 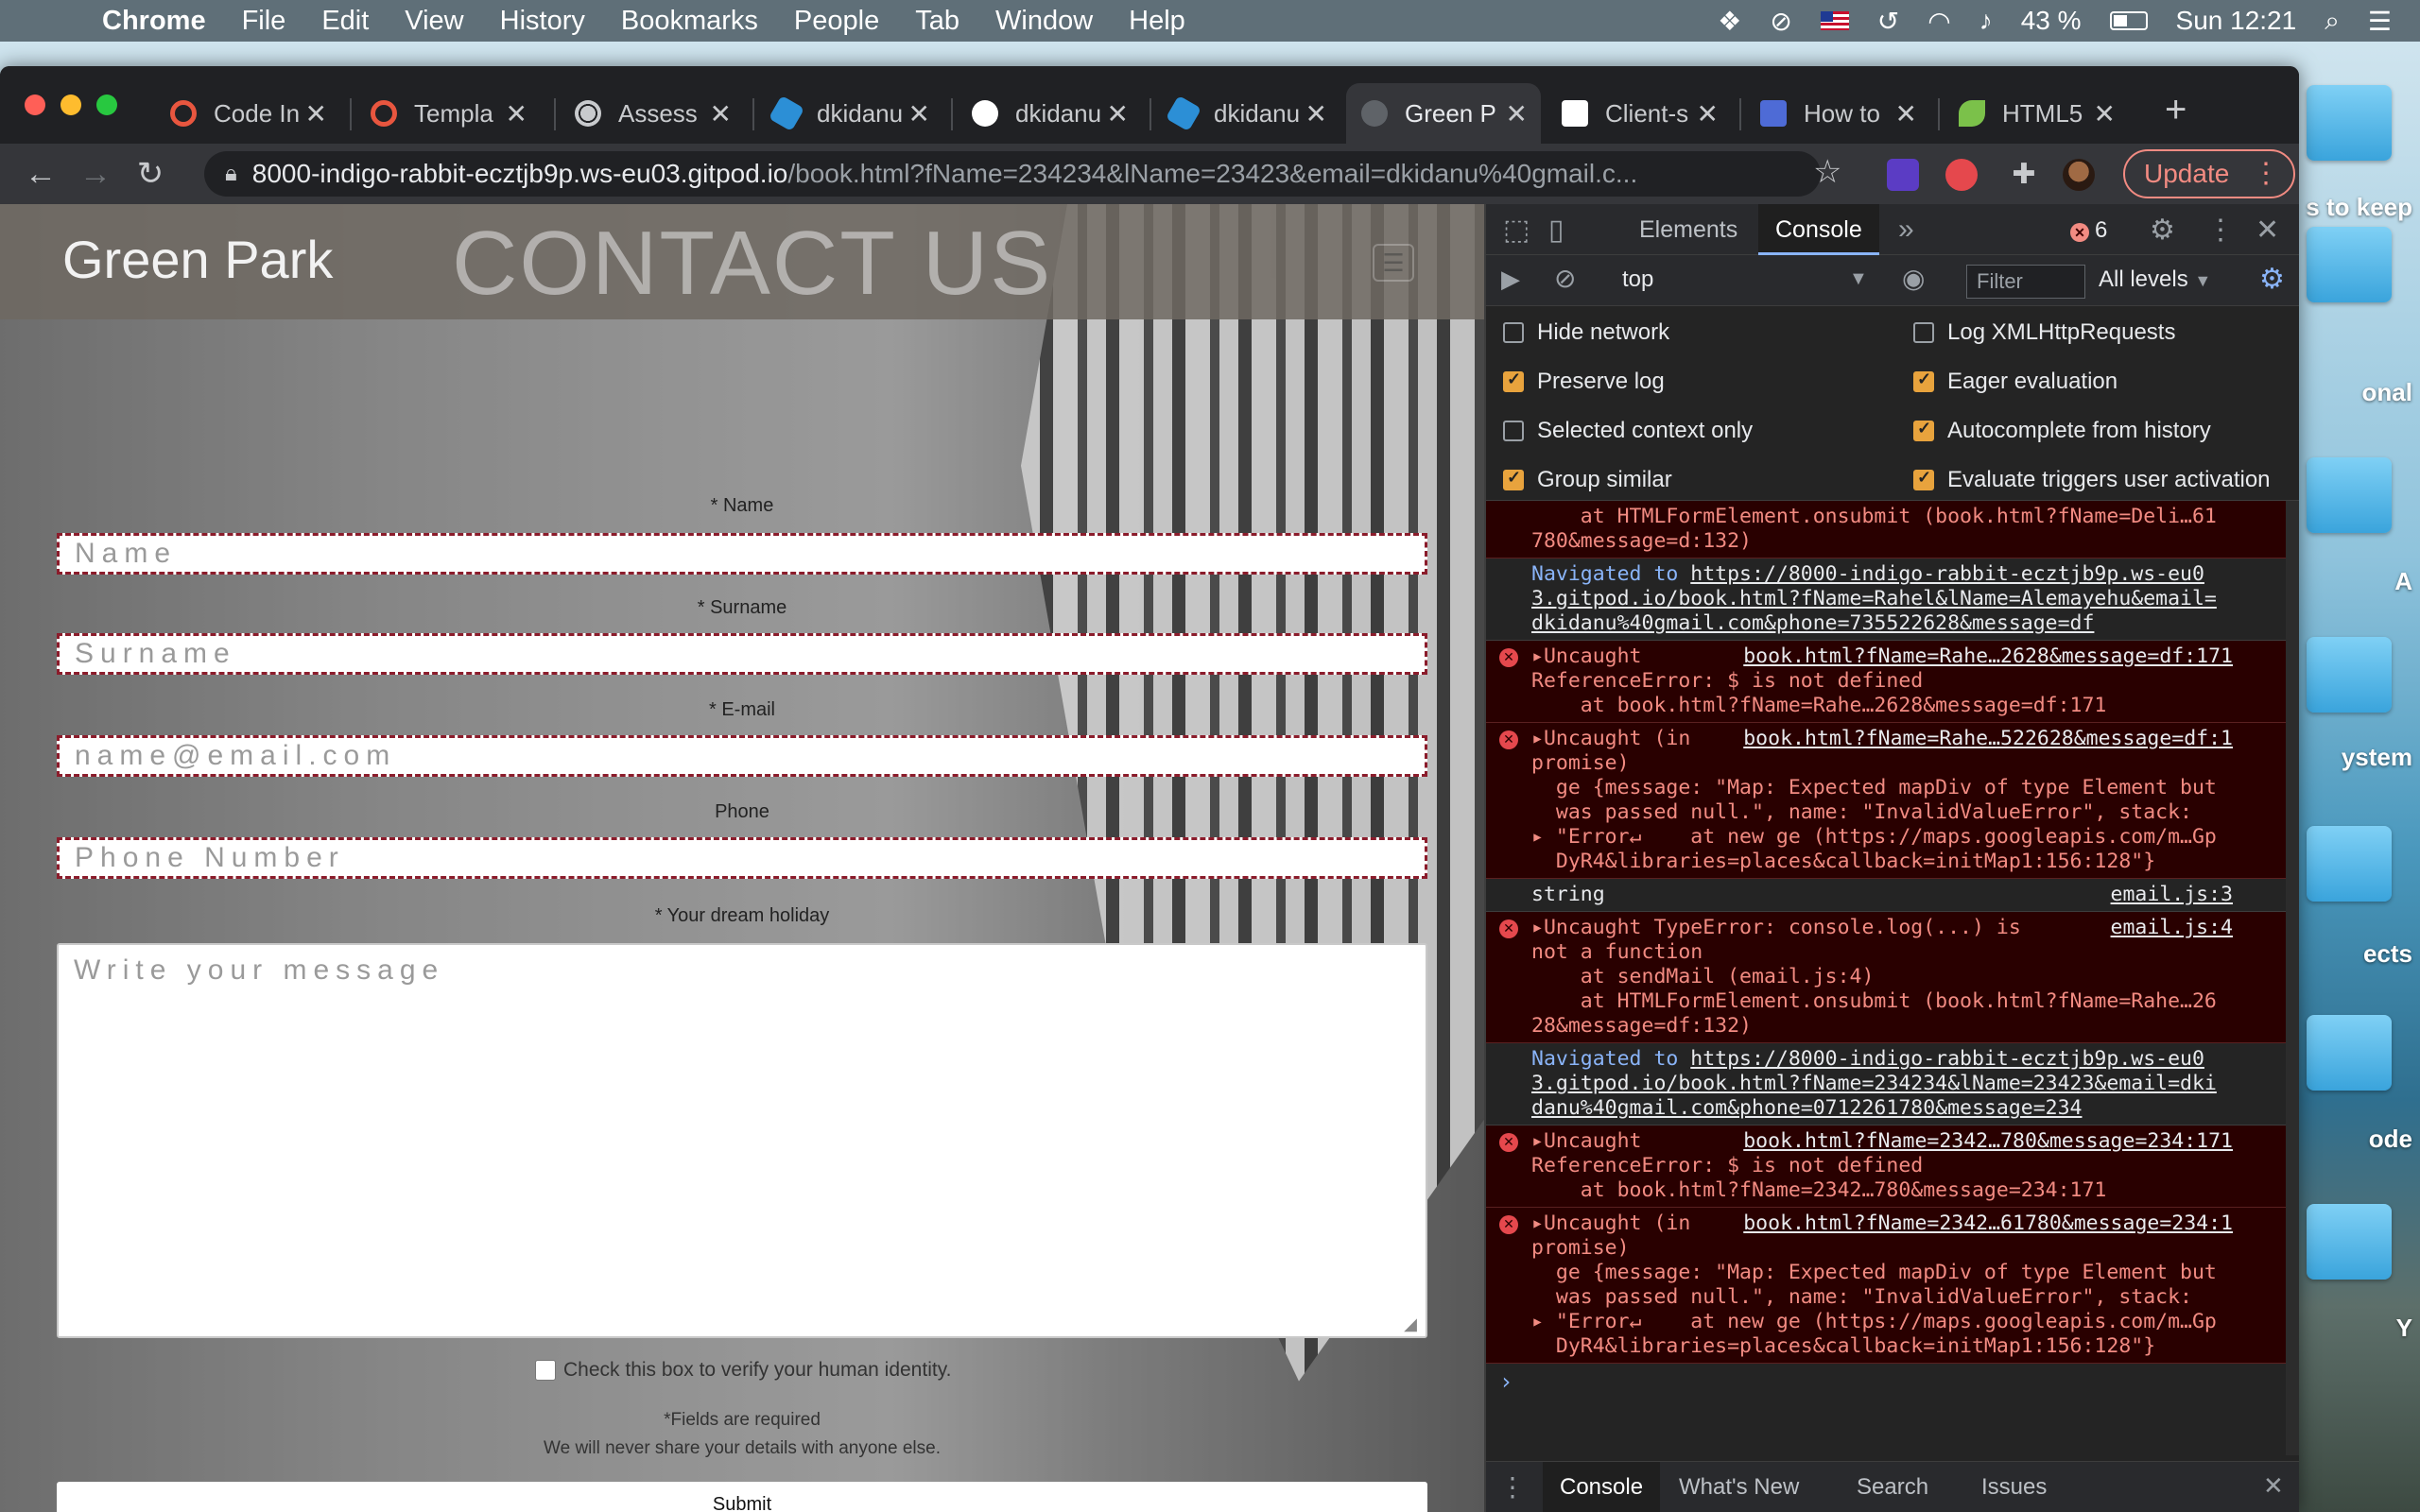 What do you see at coordinates (1818, 229) in the screenshot?
I see `tab-console: Console` at bounding box center [1818, 229].